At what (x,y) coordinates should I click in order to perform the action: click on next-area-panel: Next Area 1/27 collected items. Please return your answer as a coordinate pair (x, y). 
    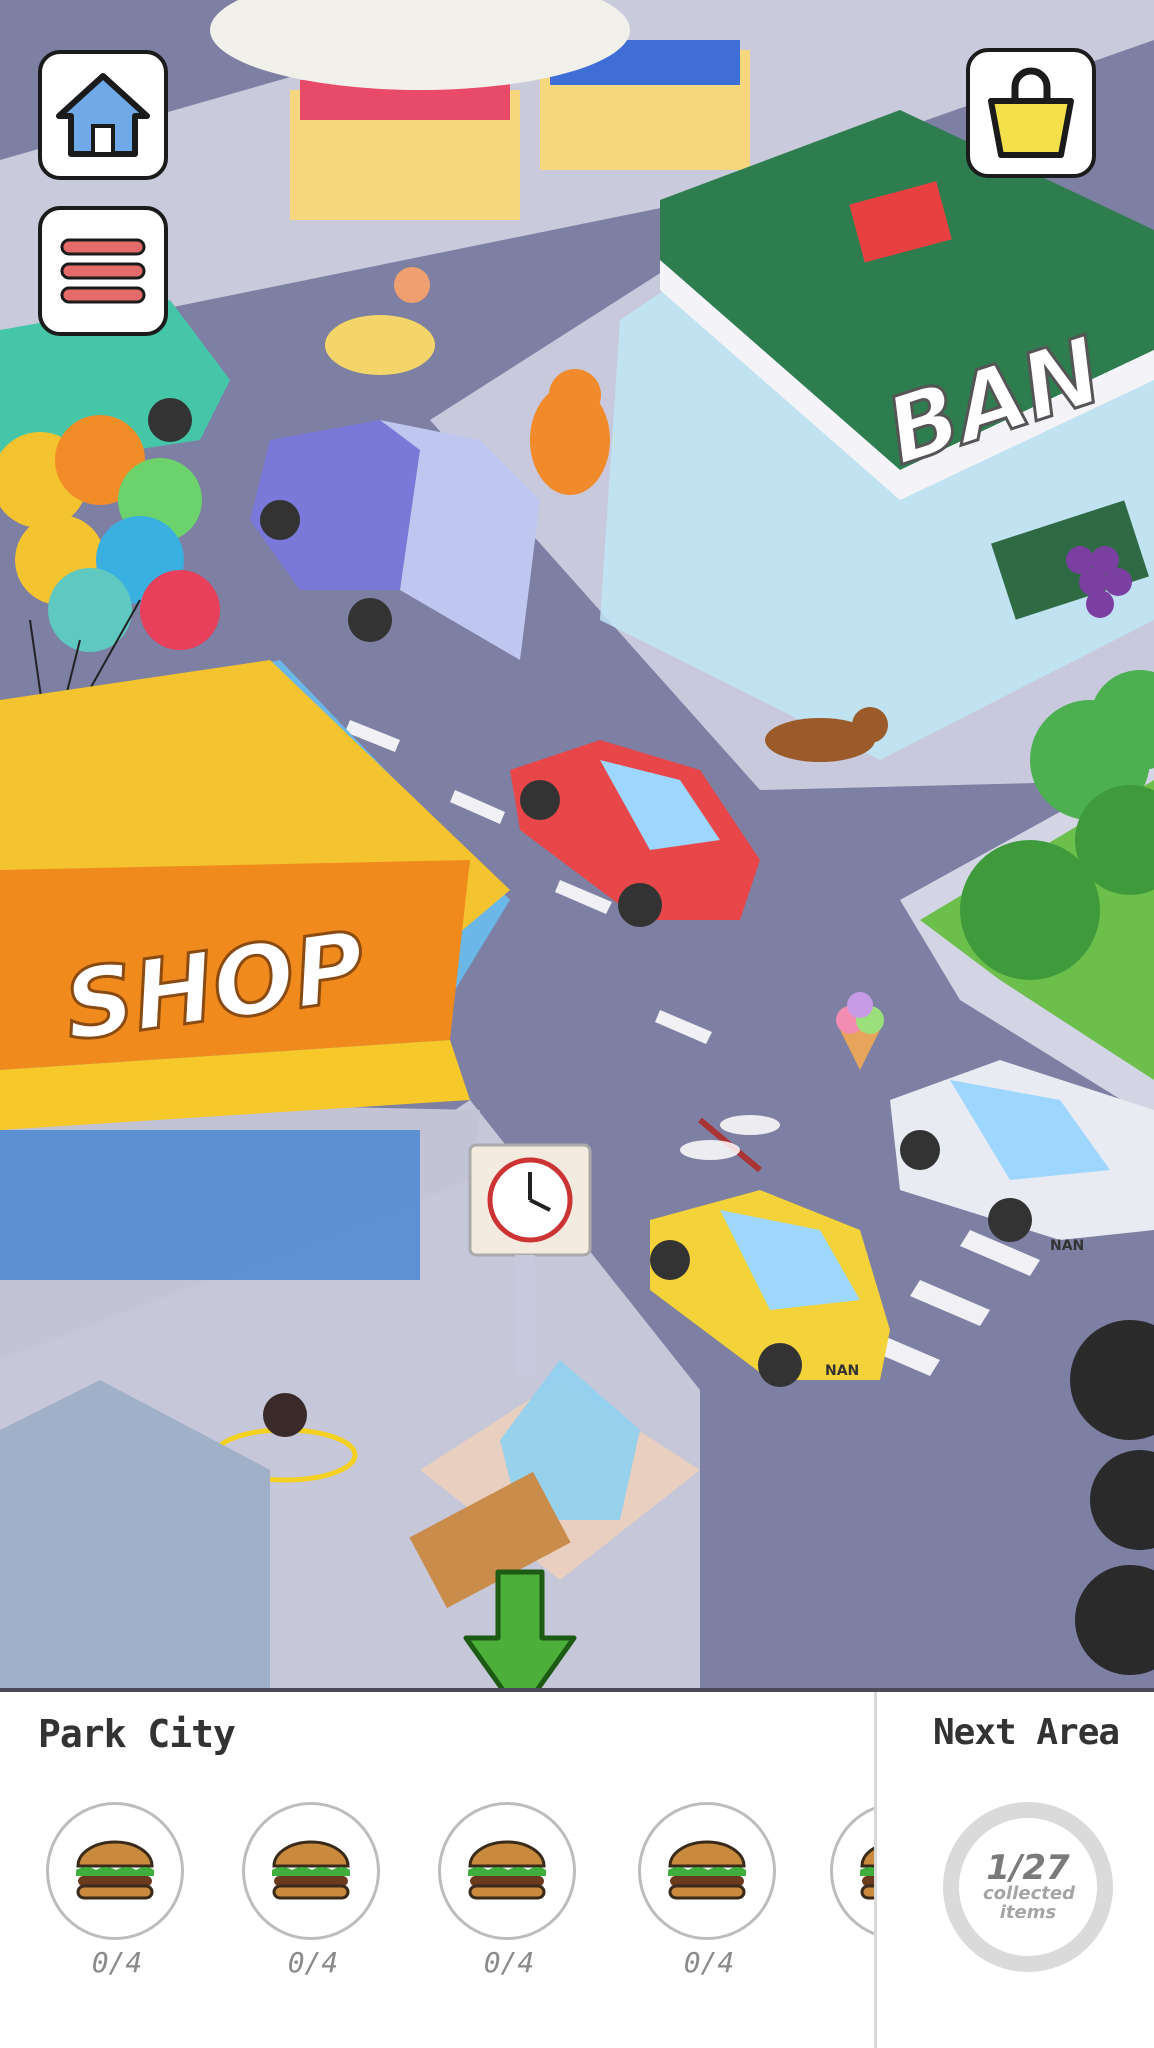
    Looking at the image, I should click on (1014, 1870).